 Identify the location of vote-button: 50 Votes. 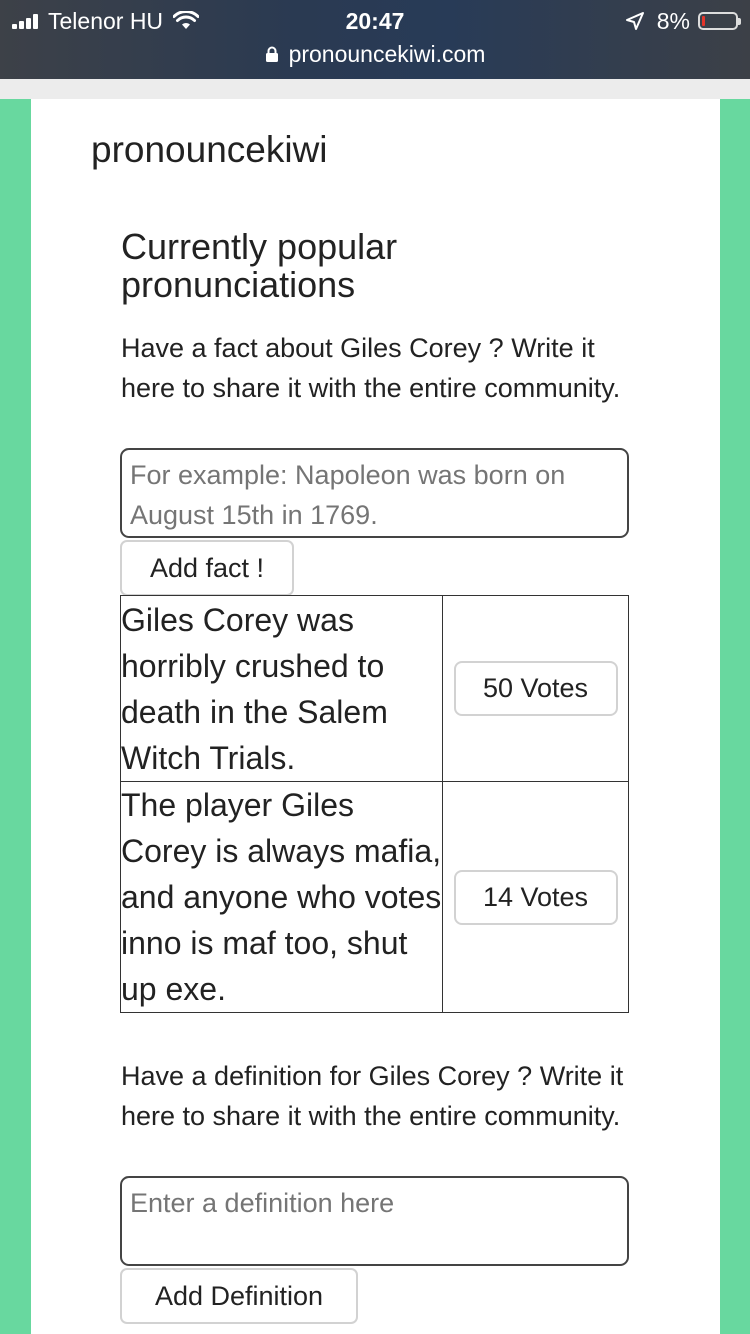
(535, 688).